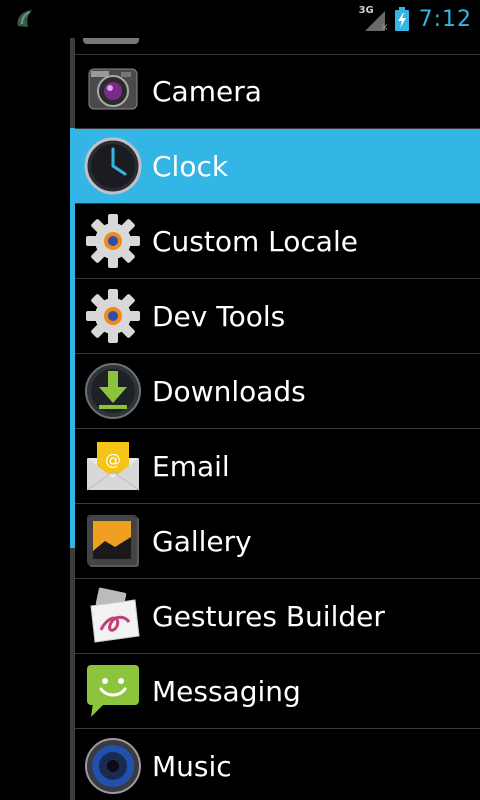  What do you see at coordinates (192, 766) in the screenshot?
I see `list-item-label: Music` at bounding box center [192, 766].